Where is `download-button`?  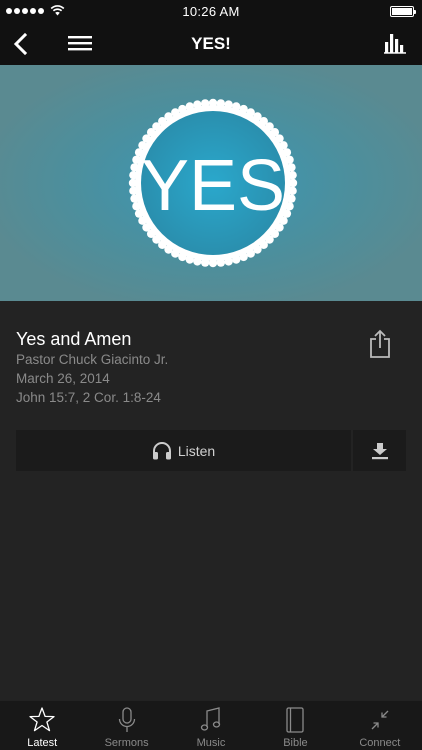 download-button is located at coordinates (379, 450).